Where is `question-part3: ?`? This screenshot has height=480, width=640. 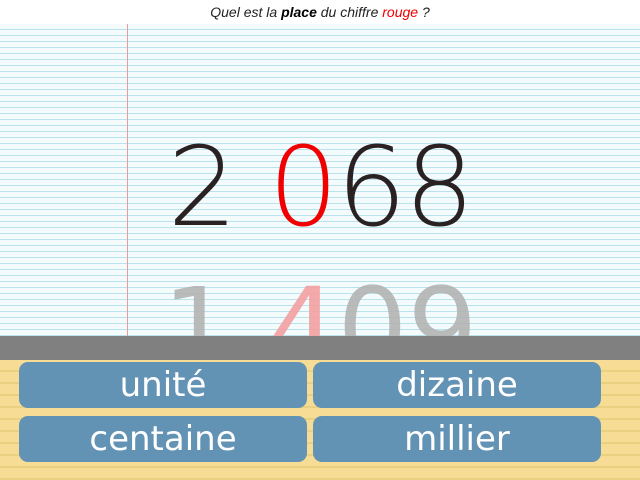 question-part3: ? is located at coordinates (424, 12).